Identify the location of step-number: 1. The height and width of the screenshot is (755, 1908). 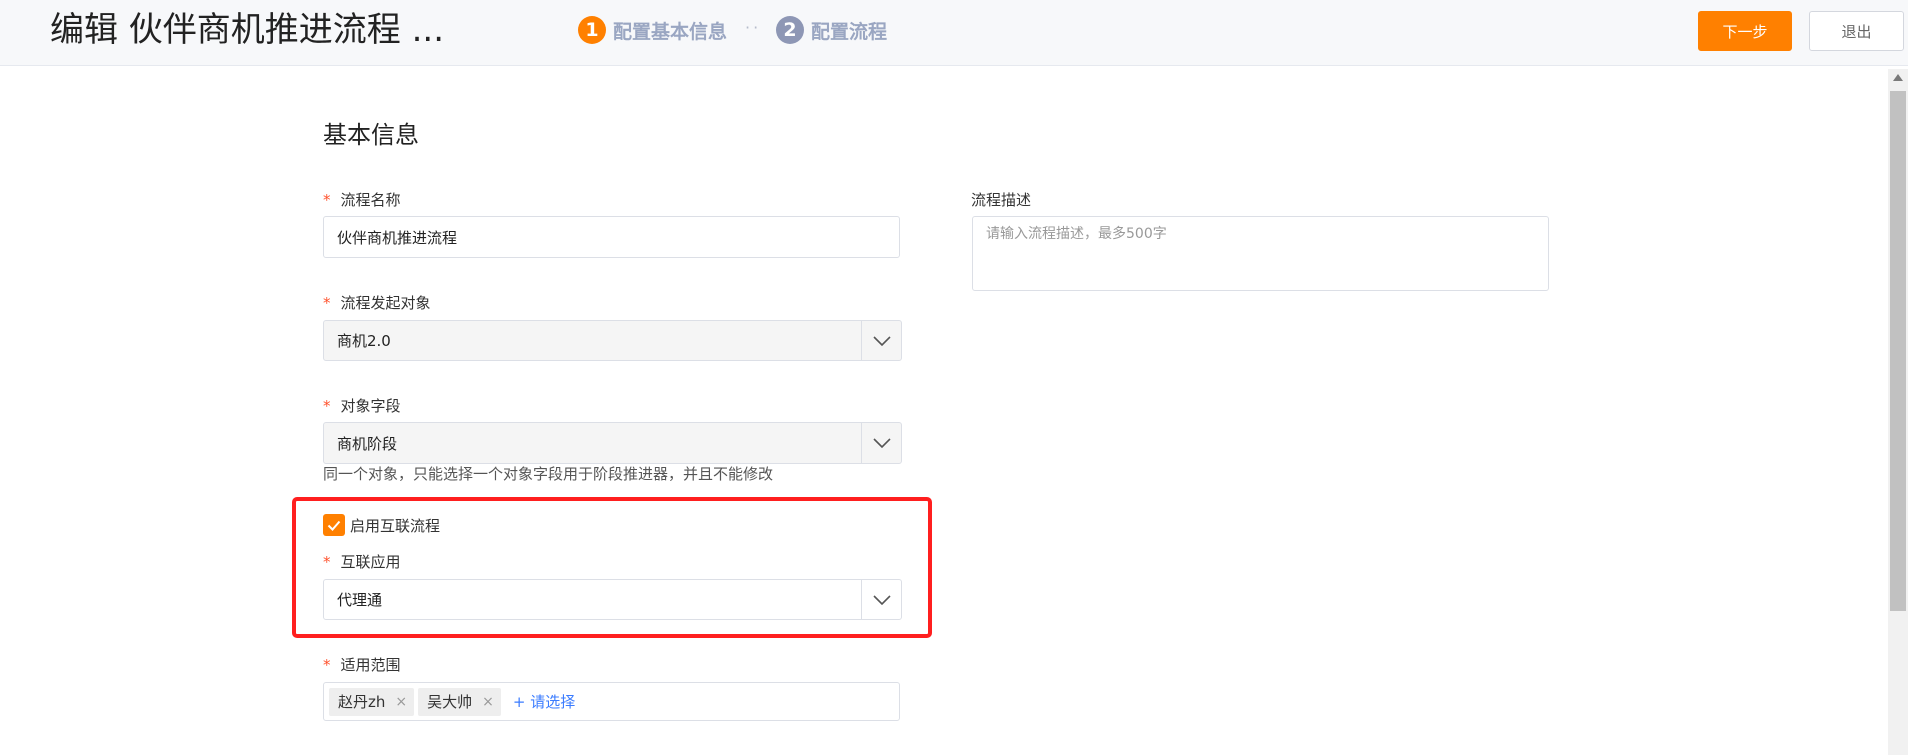
(592, 30).